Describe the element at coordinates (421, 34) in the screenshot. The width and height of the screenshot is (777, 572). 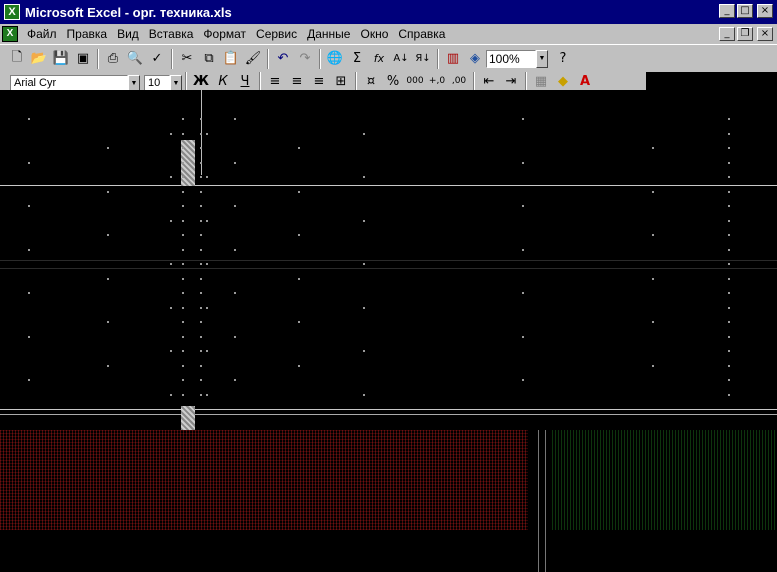
I see `menu-help: Справка` at that location.